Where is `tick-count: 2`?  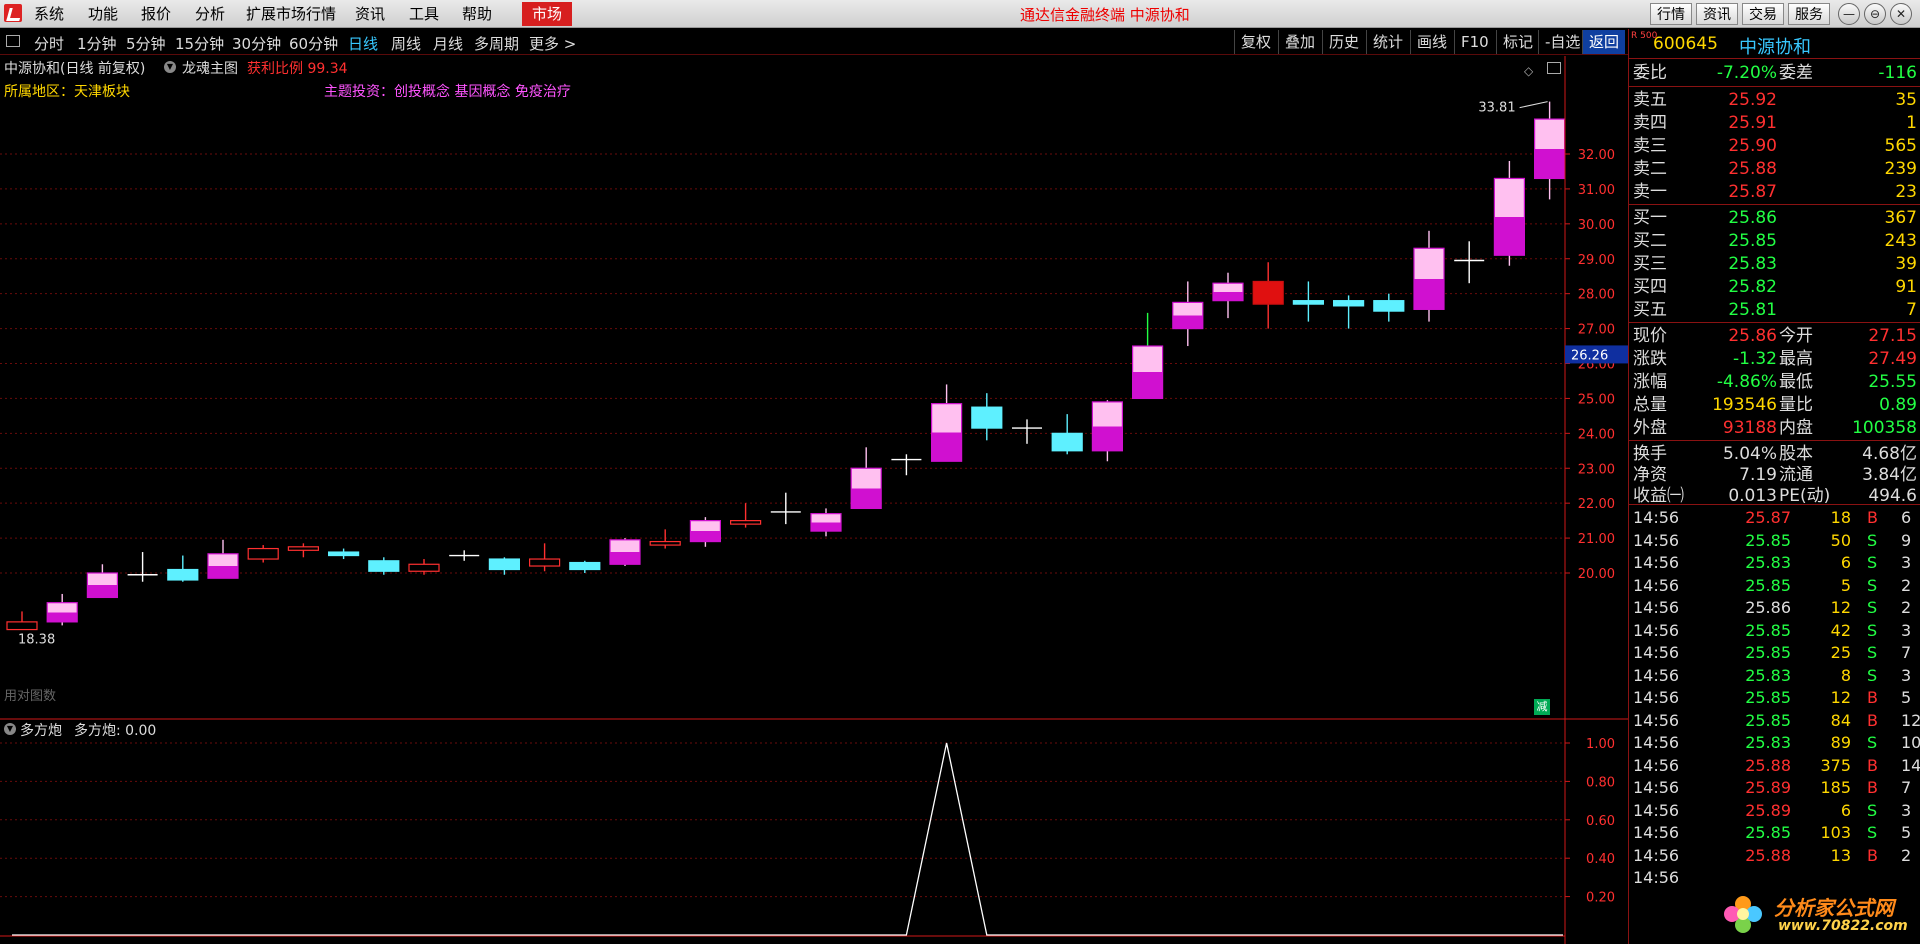
tick-count: 2 is located at coordinates (1906, 855).